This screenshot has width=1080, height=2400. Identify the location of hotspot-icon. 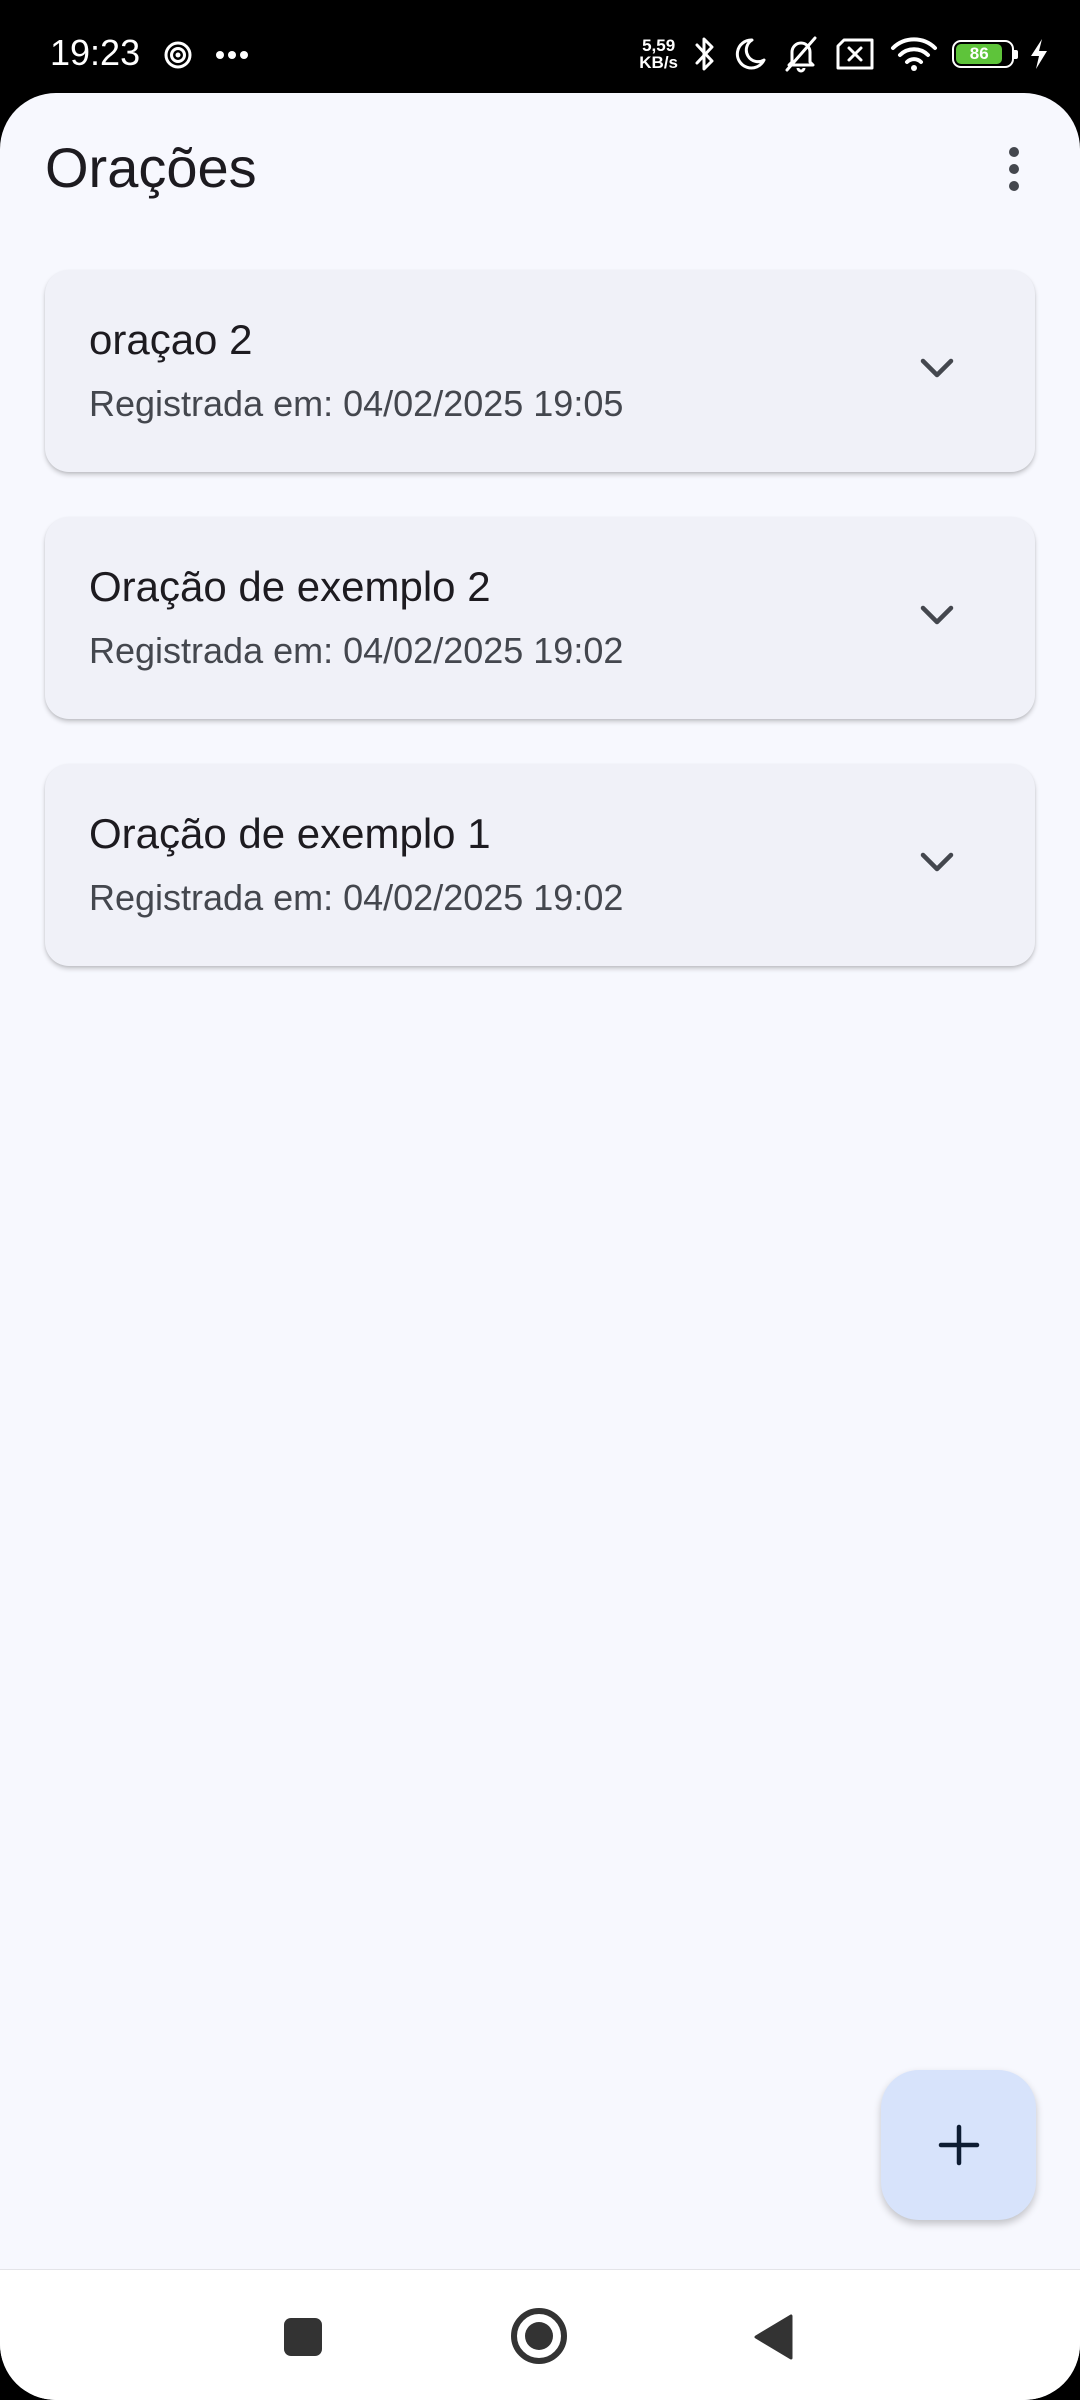
(178, 55).